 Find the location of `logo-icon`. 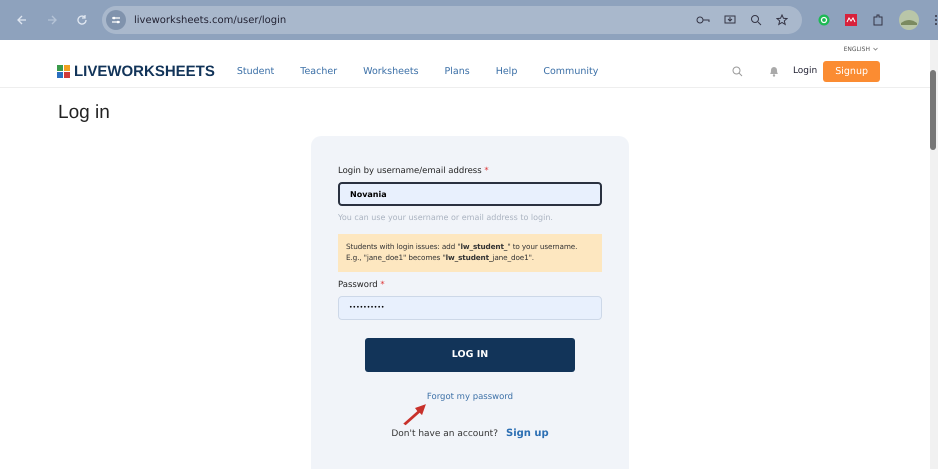

logo-icon is located at coordinates (63, 71).